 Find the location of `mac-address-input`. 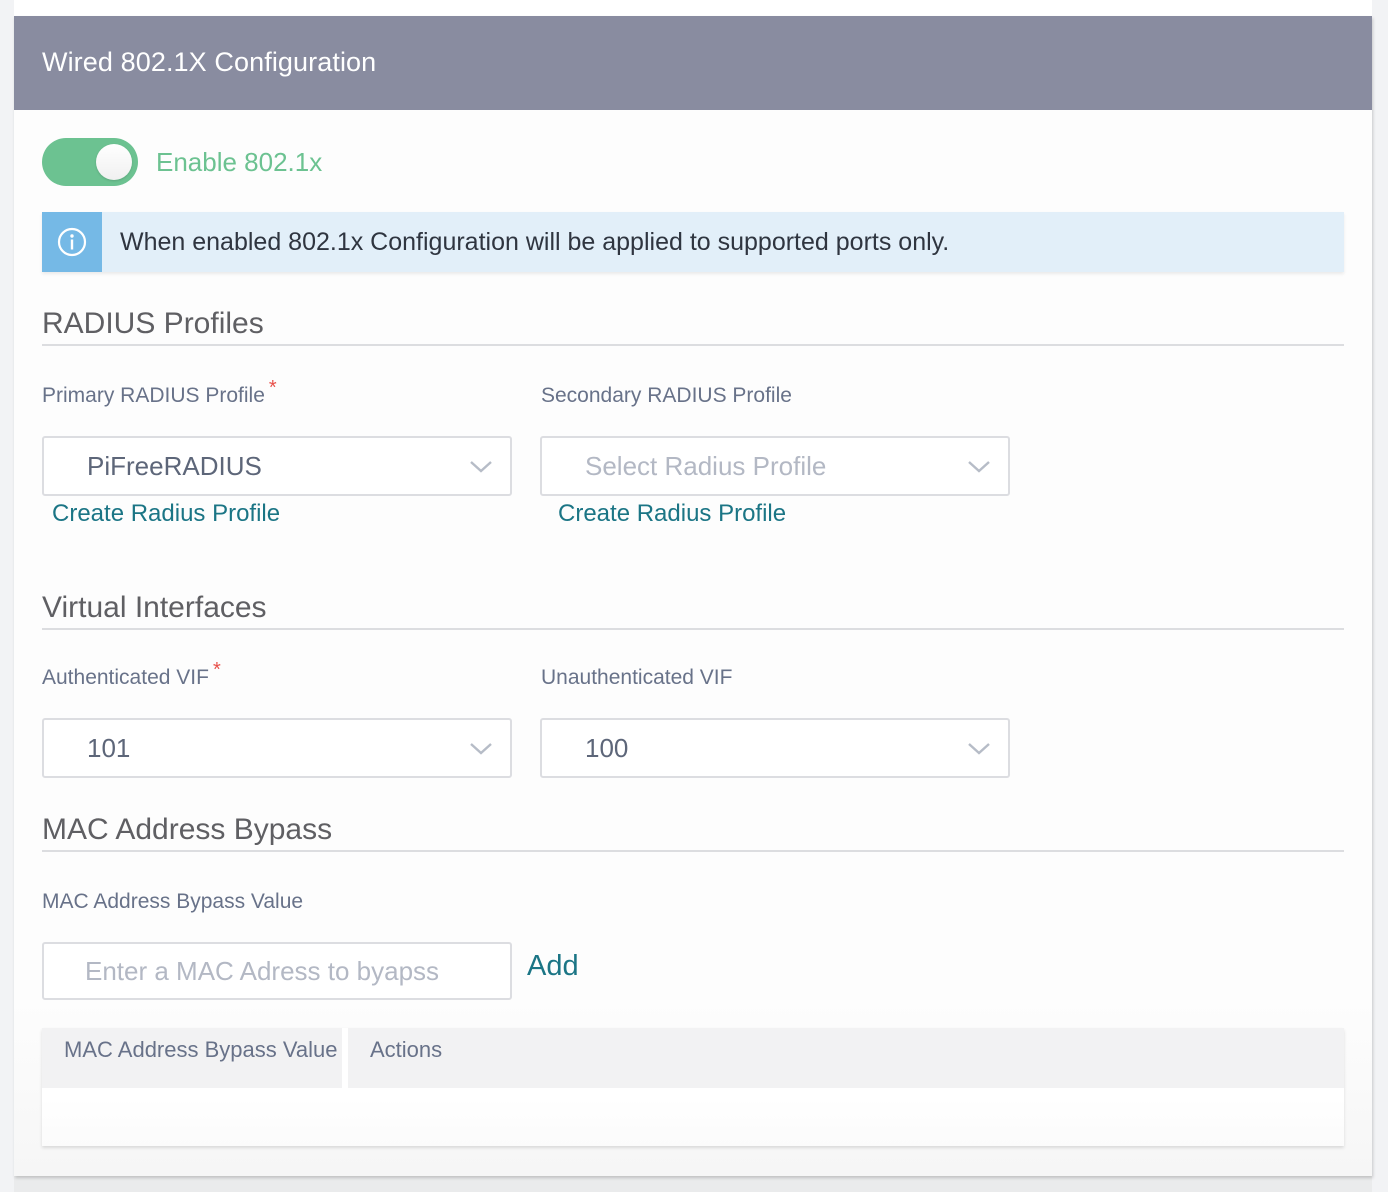

mac-address-input is located at coordinates (277, 971).